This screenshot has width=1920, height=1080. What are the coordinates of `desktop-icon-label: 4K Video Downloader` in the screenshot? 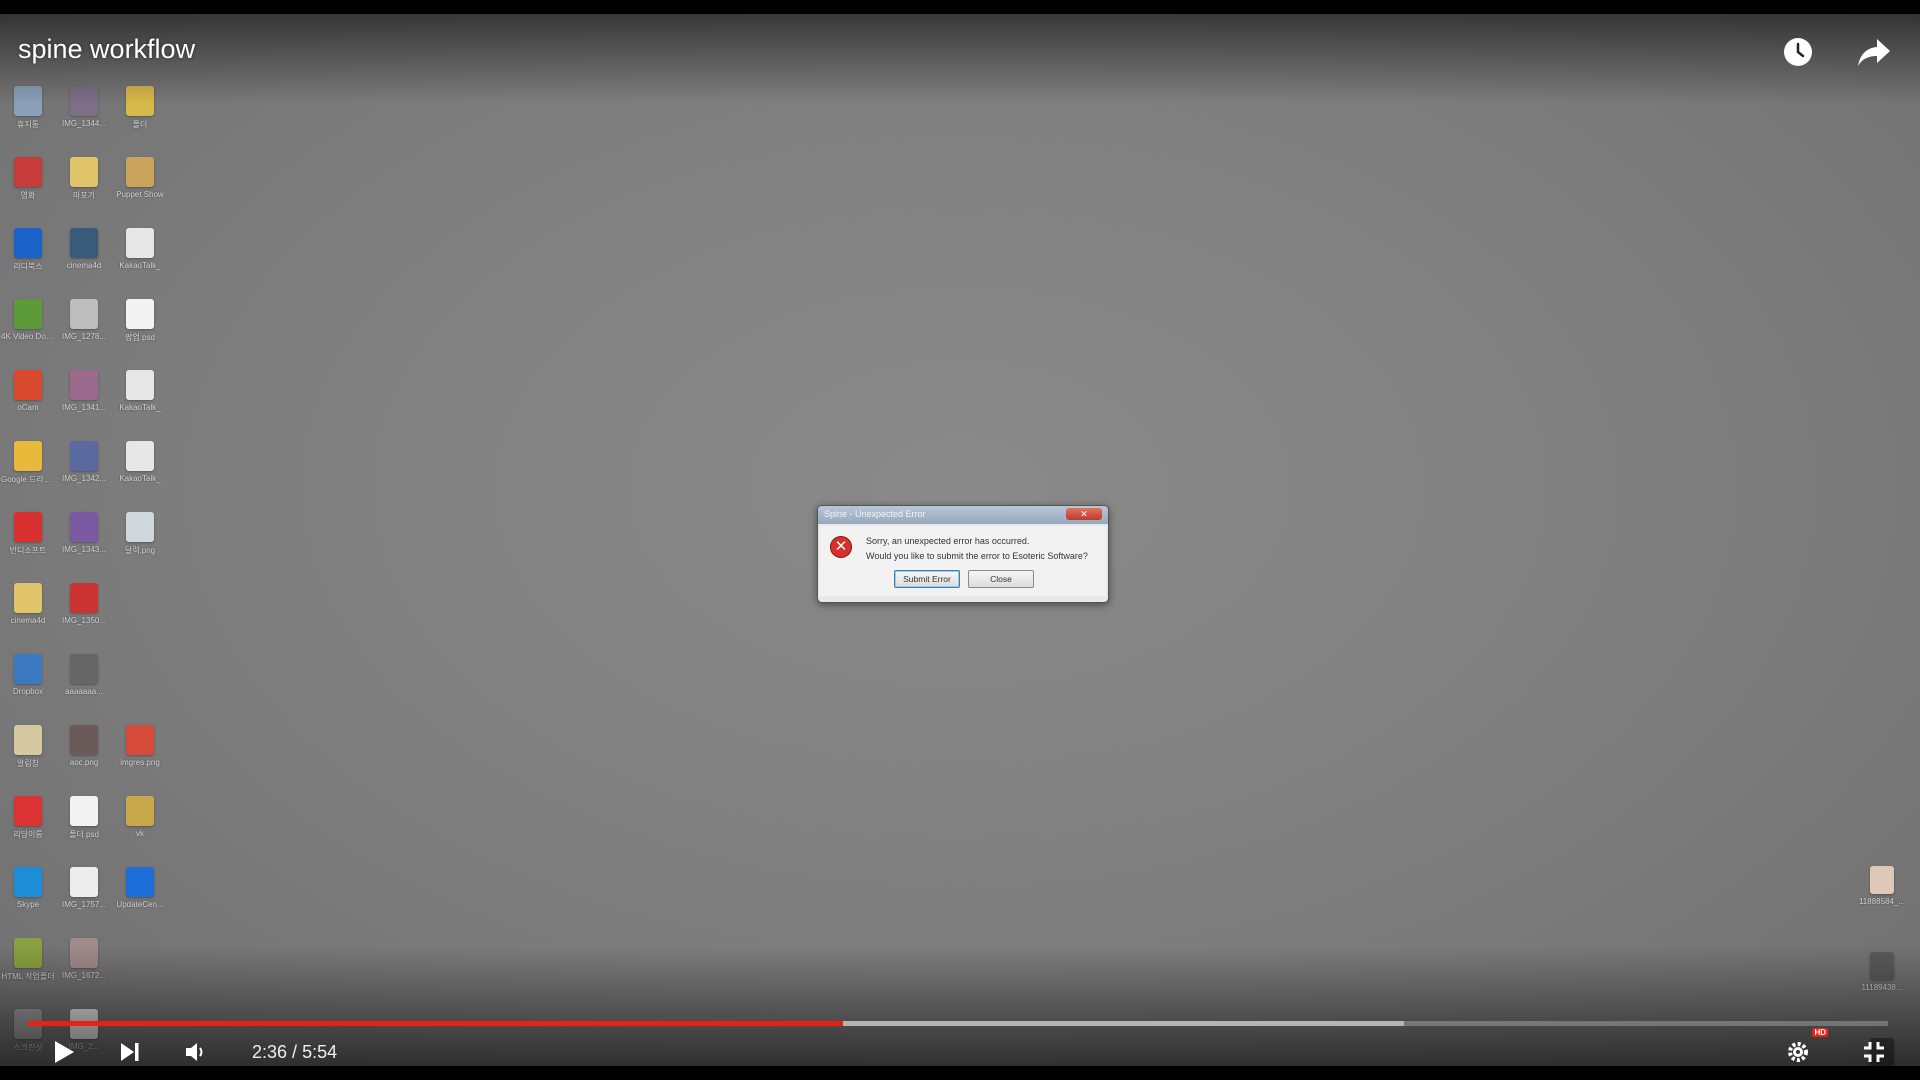 It's located at (28, 336).